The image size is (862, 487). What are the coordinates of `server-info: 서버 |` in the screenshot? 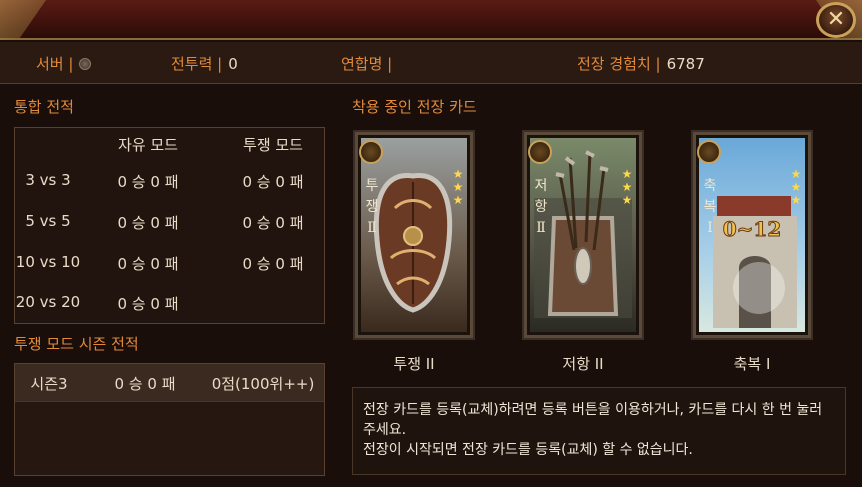 It's located at (64, 63).